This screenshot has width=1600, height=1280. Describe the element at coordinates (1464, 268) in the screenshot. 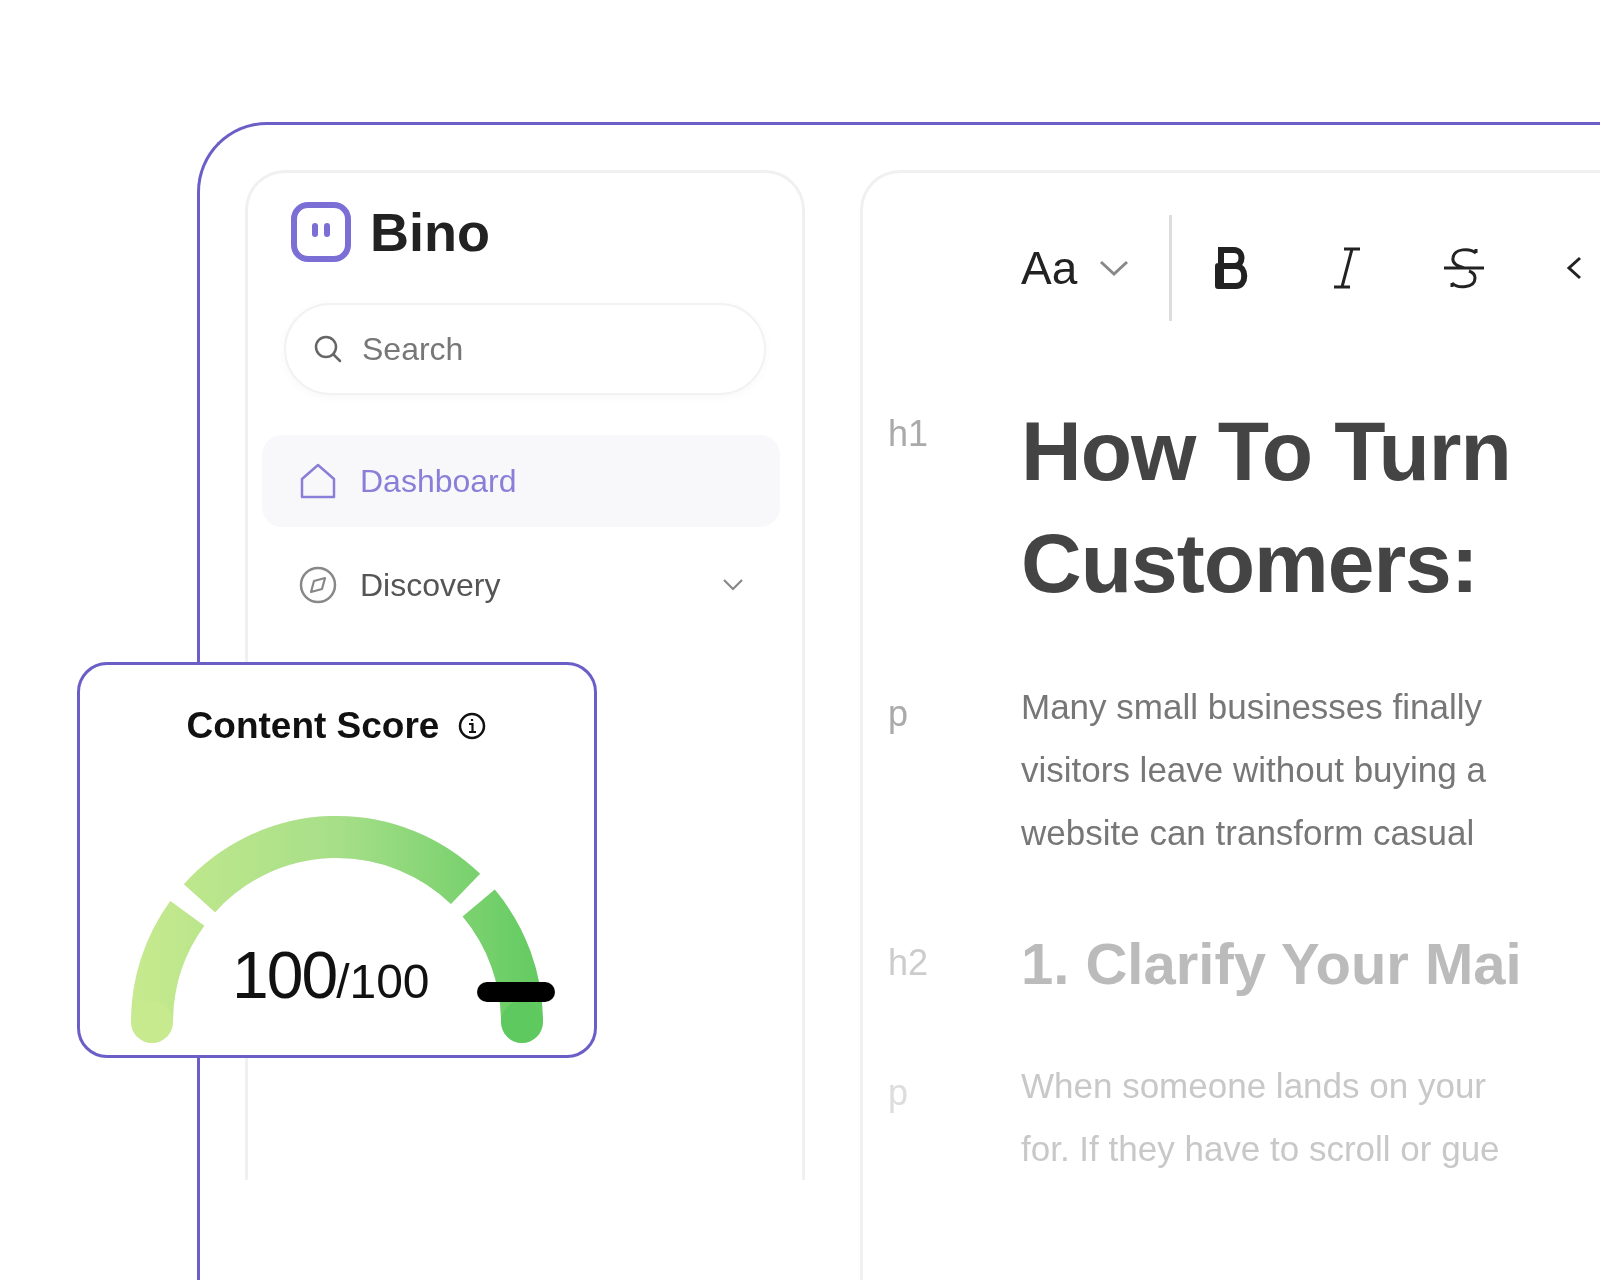

I see `strikethrough-icon` at that location.